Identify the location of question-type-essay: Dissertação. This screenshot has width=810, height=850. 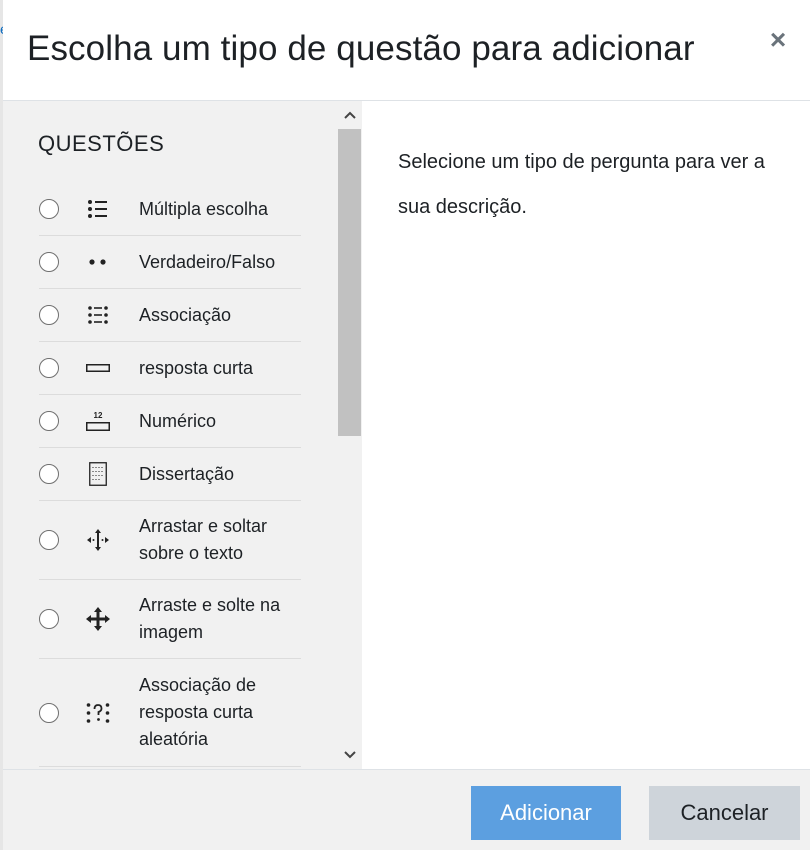
(170, 474).